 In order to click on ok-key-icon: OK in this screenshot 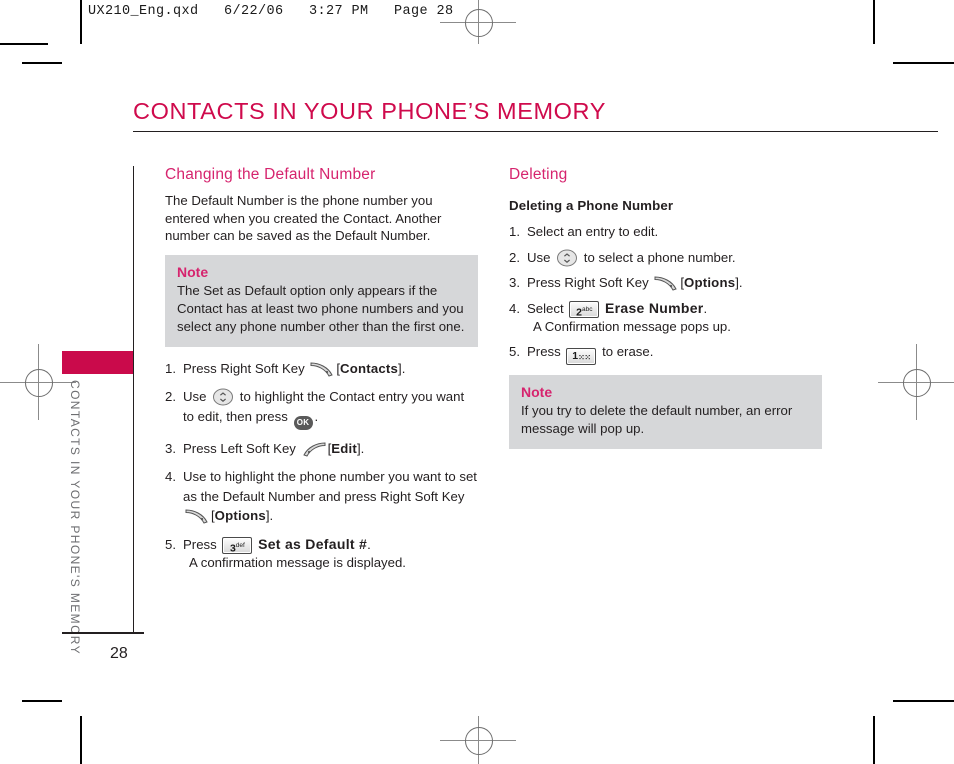, I will do `click(303, 422)`.